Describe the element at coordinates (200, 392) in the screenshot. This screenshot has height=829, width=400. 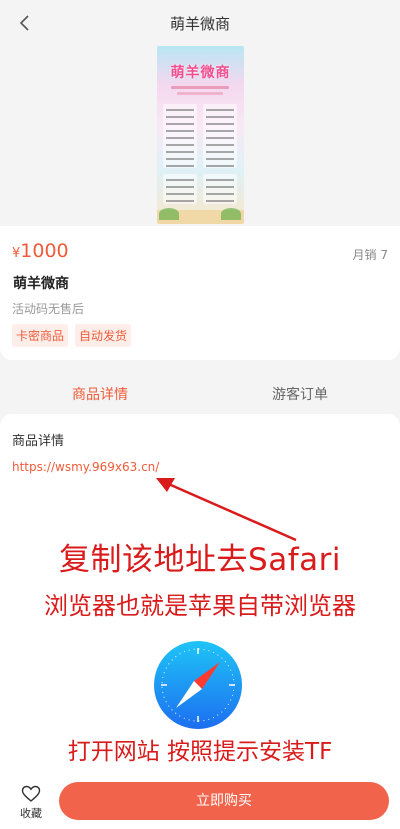
I see `detail-tabs: 商品详情 游客订单` at that location.